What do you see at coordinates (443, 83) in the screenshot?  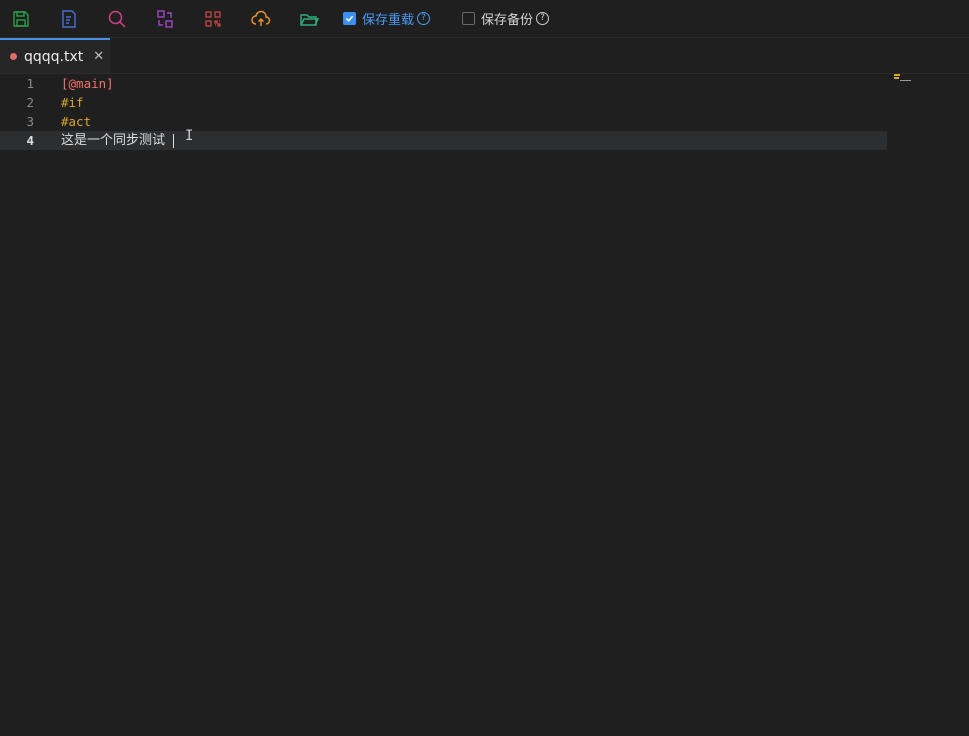 I see `editor-line: 1 [@main]` at bounding box center [443, 83].